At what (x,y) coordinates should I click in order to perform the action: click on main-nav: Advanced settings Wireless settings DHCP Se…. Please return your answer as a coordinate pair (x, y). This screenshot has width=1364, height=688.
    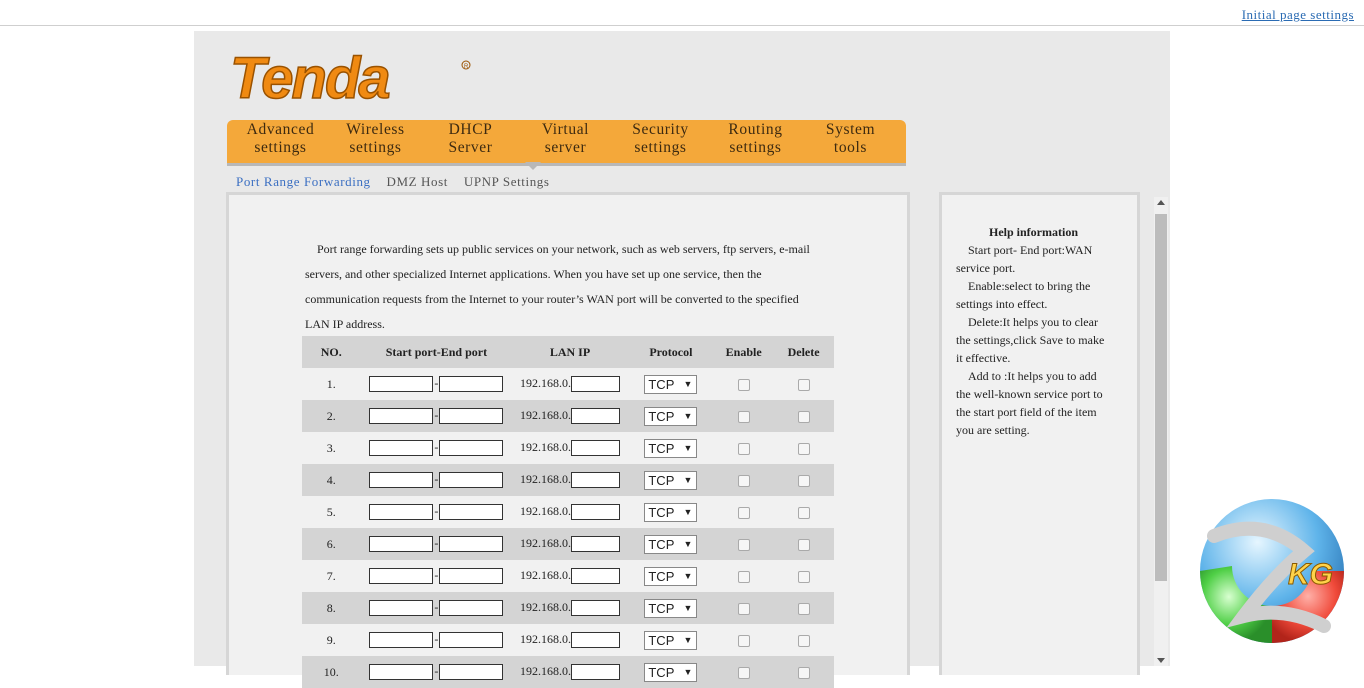
    Looking at the image, I should click on (566, 143).